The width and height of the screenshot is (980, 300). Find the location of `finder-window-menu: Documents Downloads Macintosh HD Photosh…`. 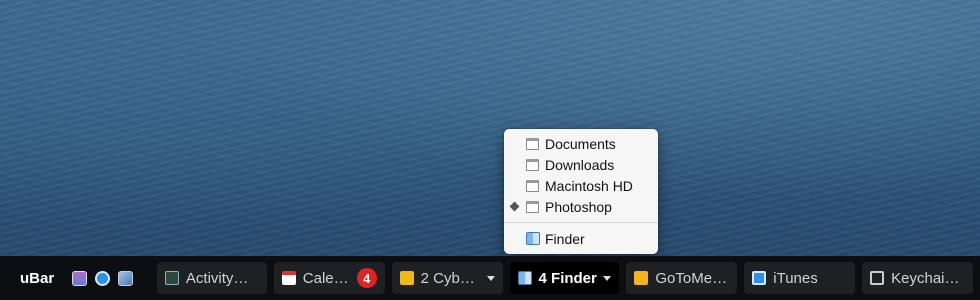

finder-window-menu: Documents Downloads Macintosh HD Photosh… is located at coordinates (581, 191).